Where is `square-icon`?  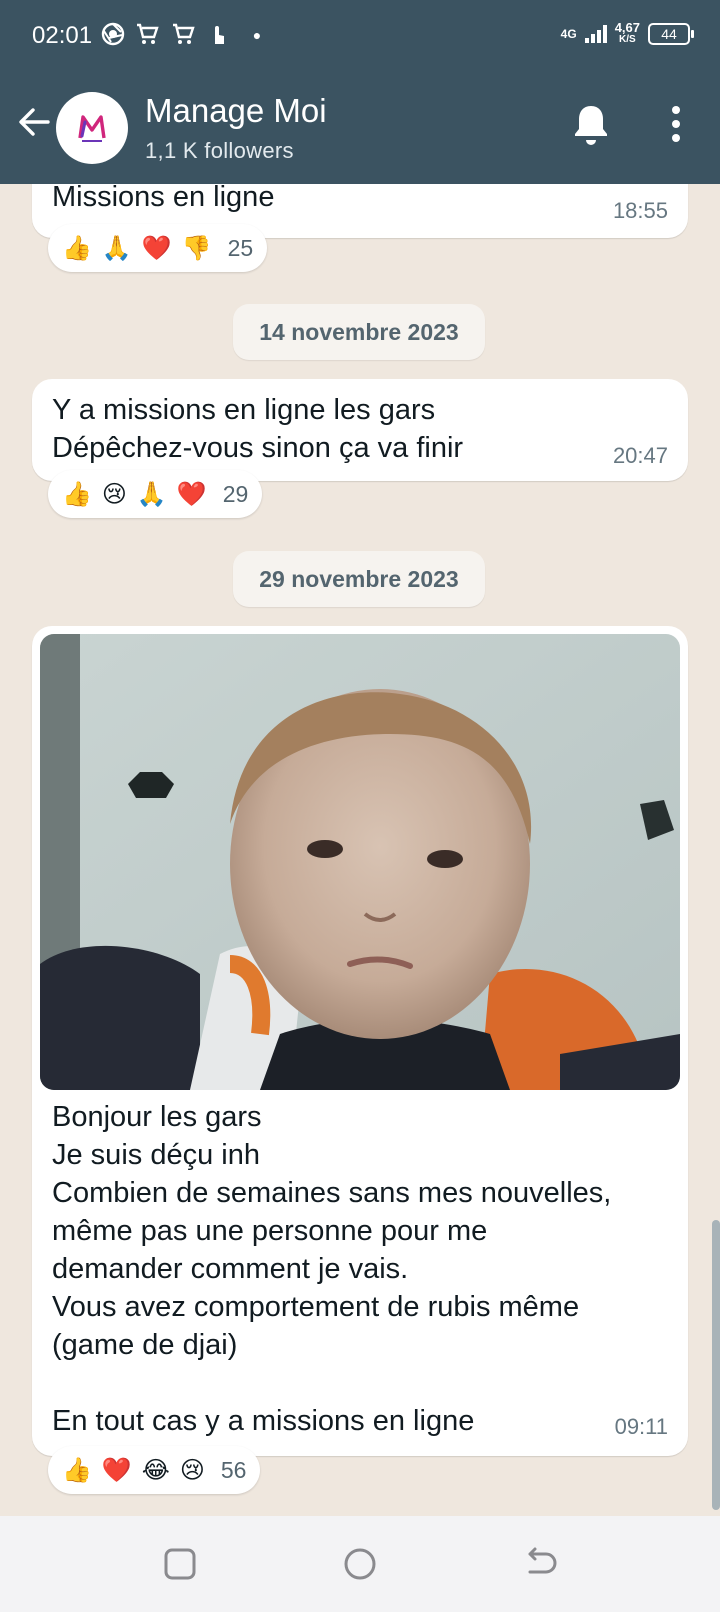
square-icon is located at coordinates (180, 1564).